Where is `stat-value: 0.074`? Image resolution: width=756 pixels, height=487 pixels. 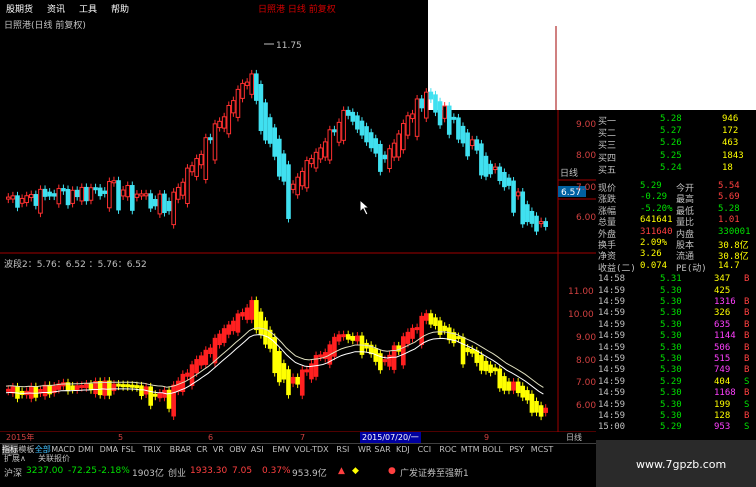 stat-value: 0.074 is located at coordinates (654, 265).